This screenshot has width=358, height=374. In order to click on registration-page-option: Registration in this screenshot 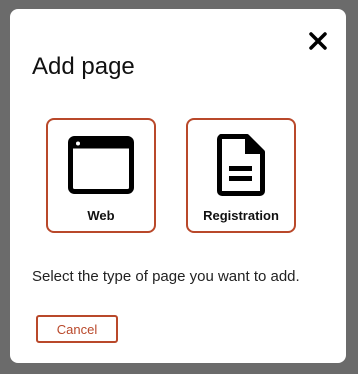, I will do `click(241, 175)`.